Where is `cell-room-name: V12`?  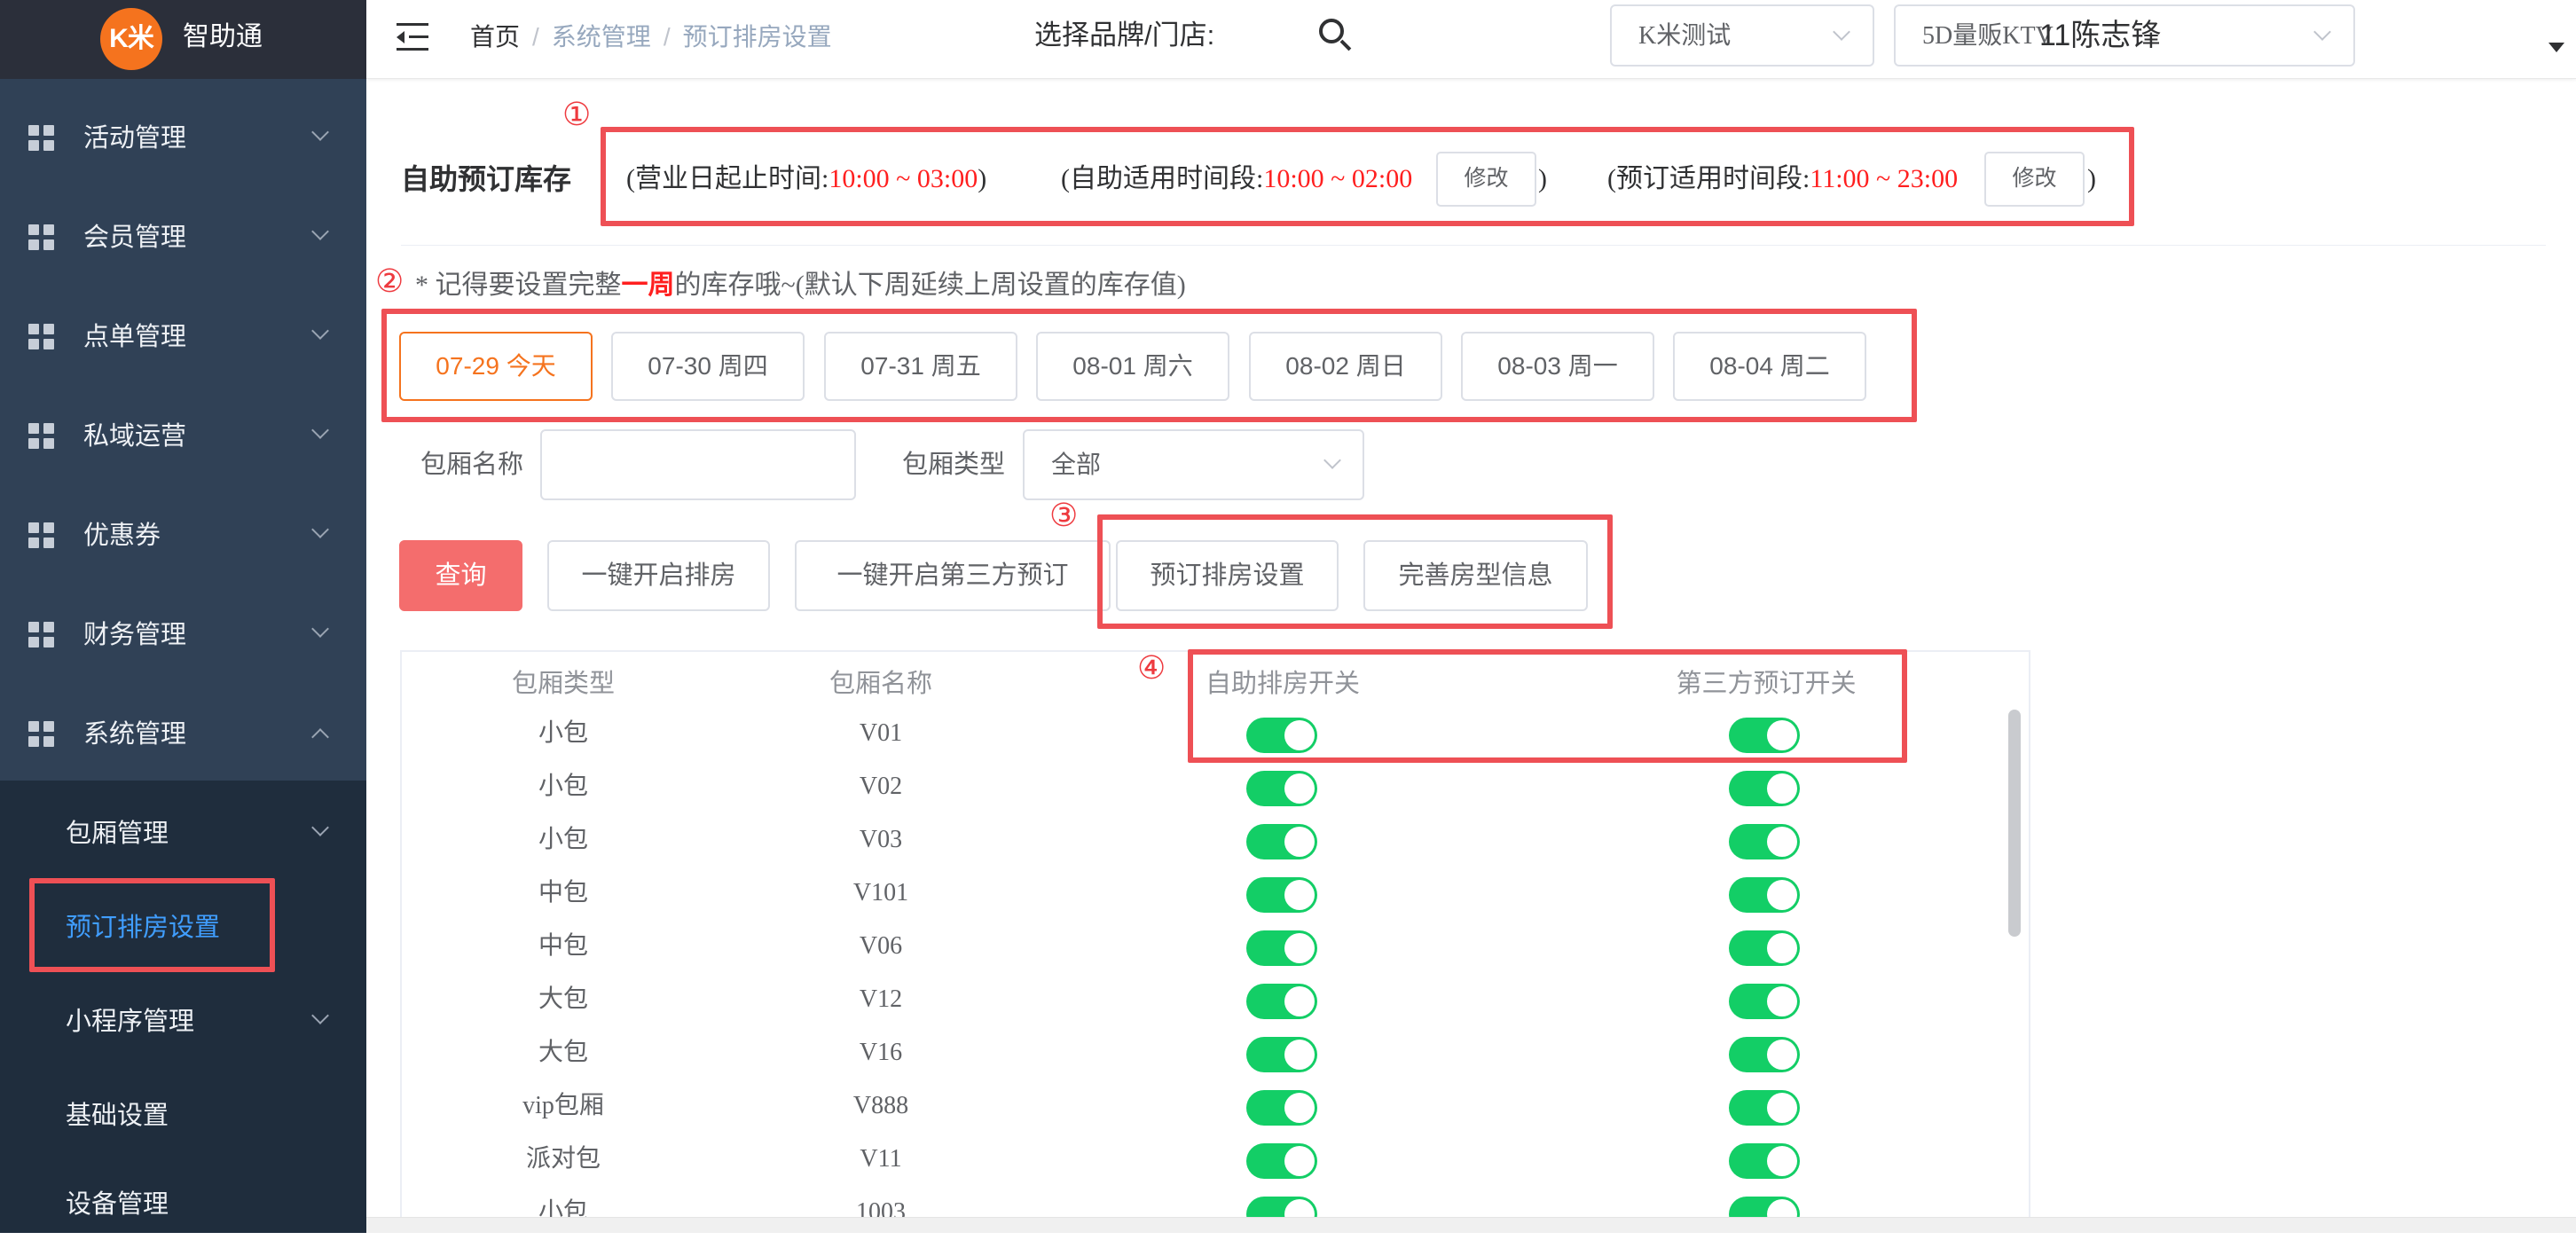
cell-room-name: V12 is located at coordinates (881, 999).